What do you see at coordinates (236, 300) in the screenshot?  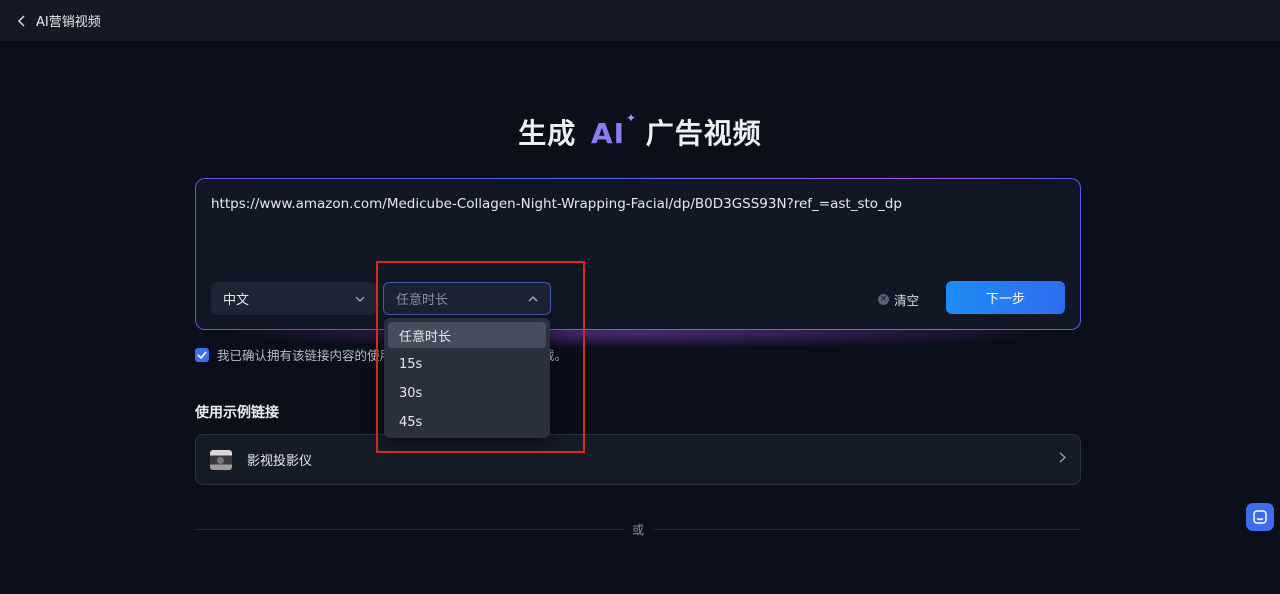 I see `language-select-value: 中文` at bounding box center [236, 300].